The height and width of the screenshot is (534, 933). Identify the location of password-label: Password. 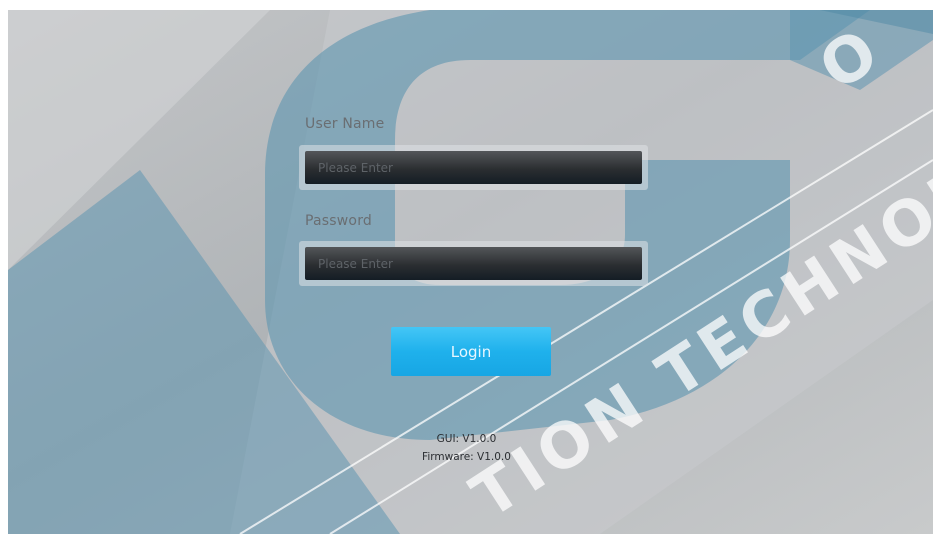
(338, 221).